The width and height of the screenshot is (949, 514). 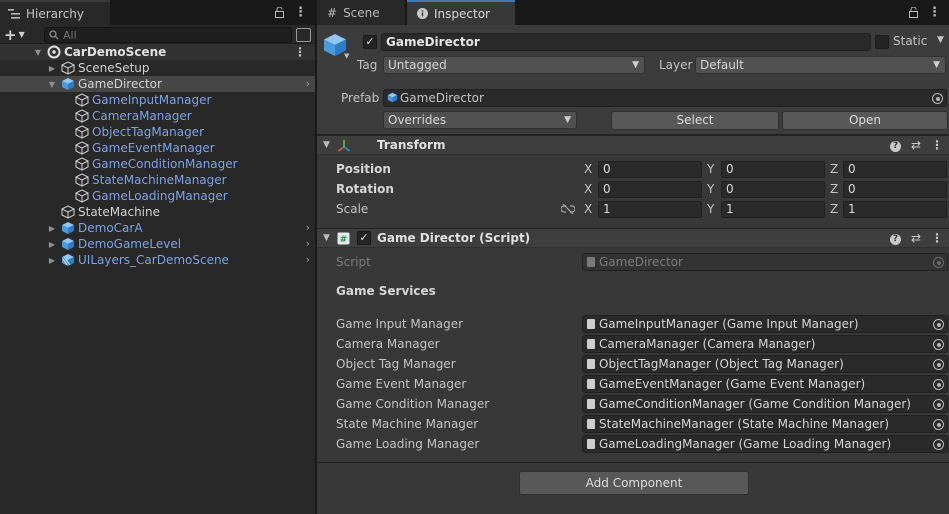 What do you see at coordinates (865, 120) in the screenshot?
I see `open-button: Open` at bounding box center [865, 120].